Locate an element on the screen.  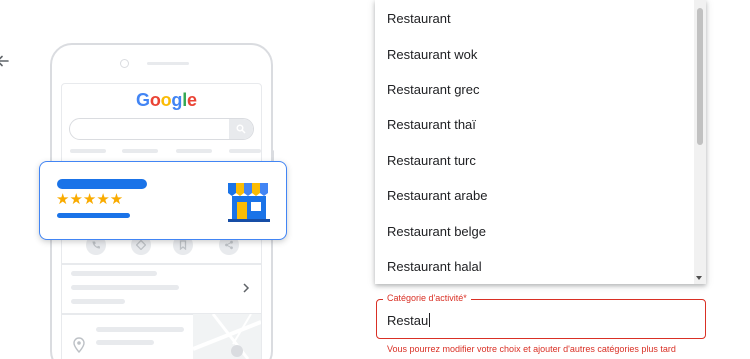
dropdown-option: Restaurant is located at coordinates (534, 18).